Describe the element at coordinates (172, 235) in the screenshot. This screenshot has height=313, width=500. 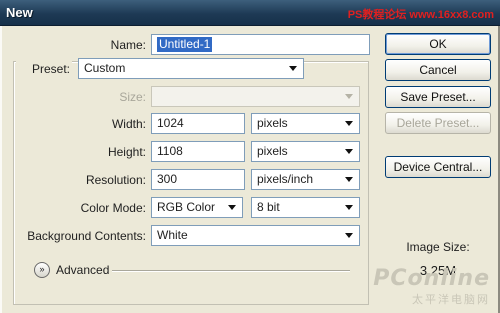
I see `background-contents-value: White` at that location.